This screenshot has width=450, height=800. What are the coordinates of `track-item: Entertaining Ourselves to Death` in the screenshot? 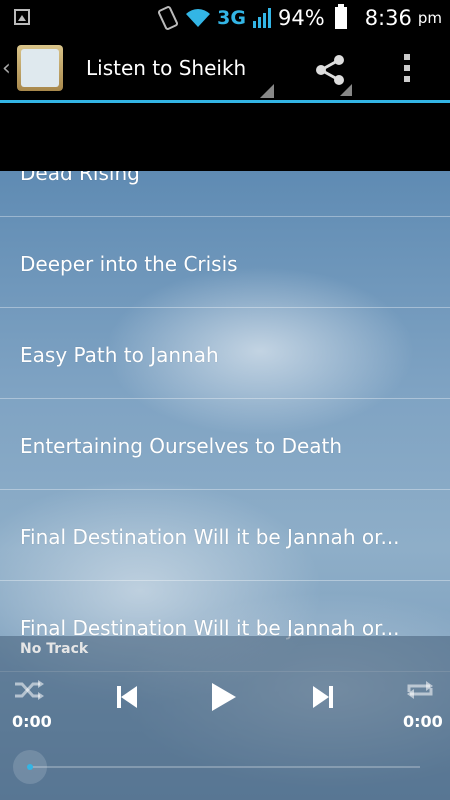 It's located at (225, 445).